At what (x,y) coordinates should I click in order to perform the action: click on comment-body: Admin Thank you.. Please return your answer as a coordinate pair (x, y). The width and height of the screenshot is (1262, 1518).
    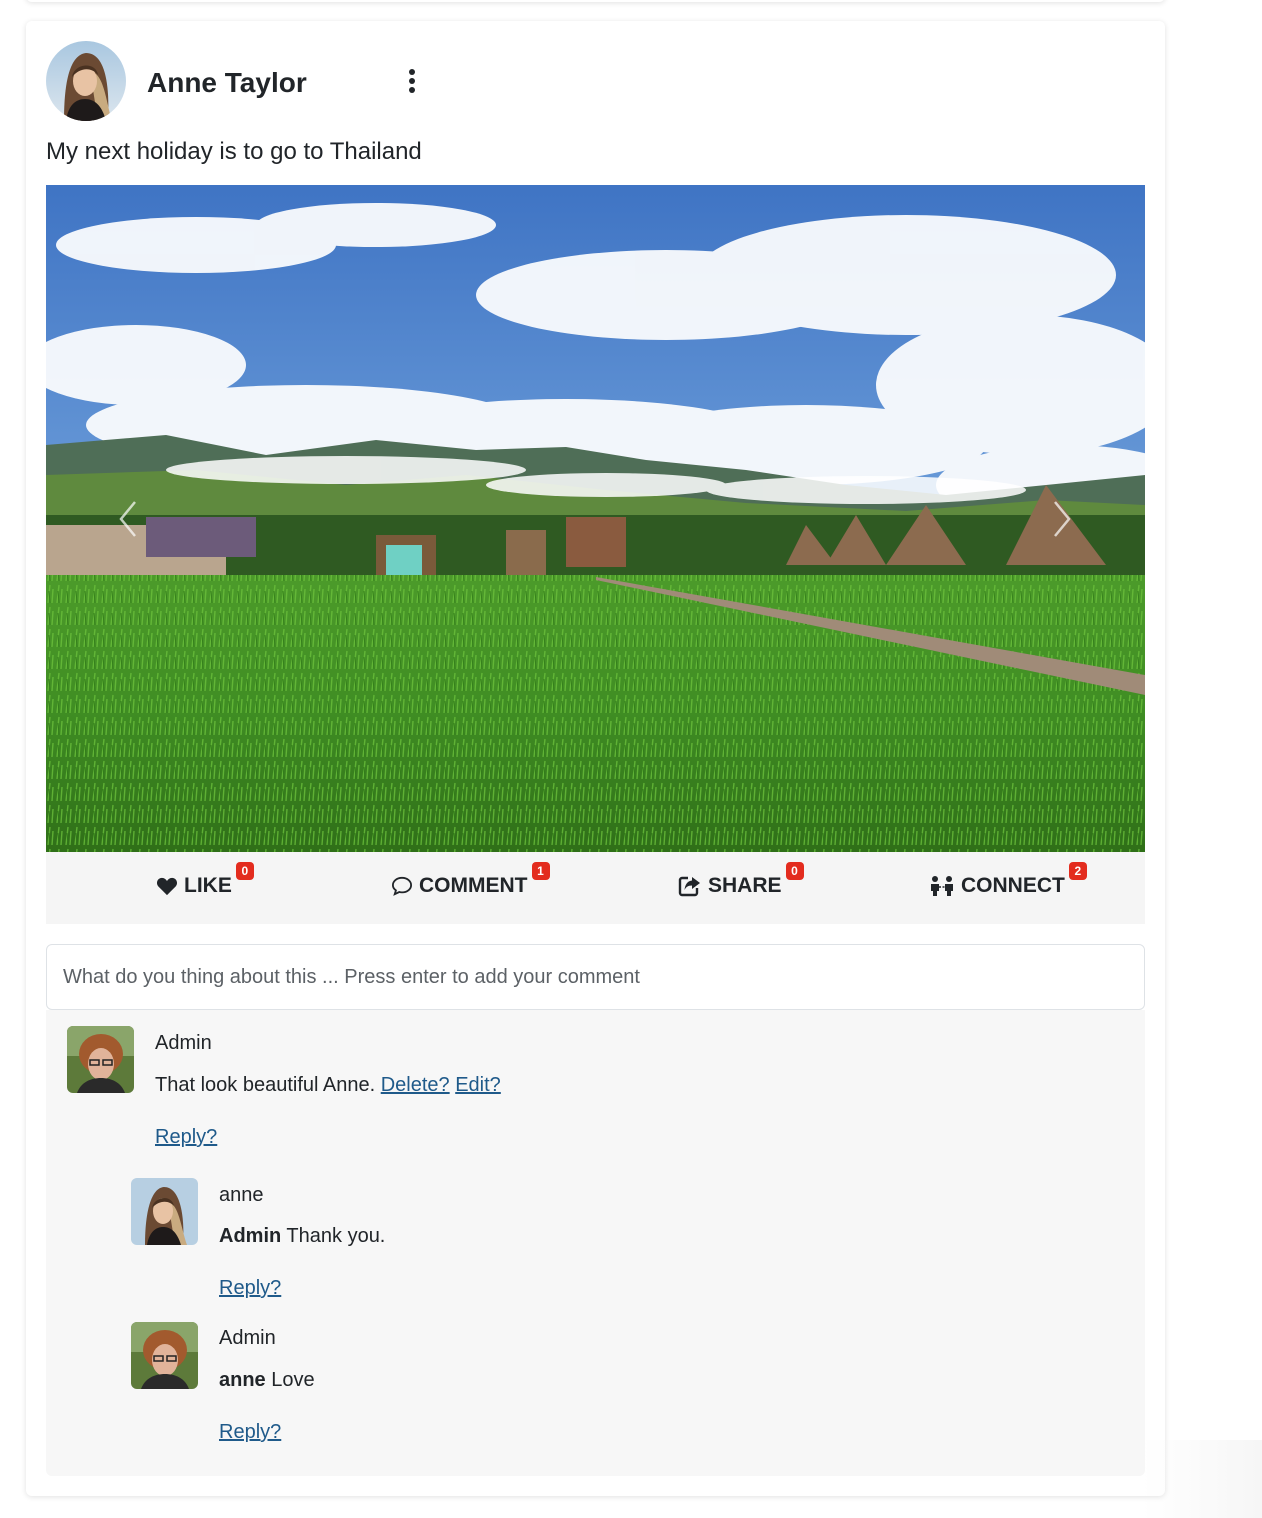
    Looking at the image, I should click on (302, 1236).